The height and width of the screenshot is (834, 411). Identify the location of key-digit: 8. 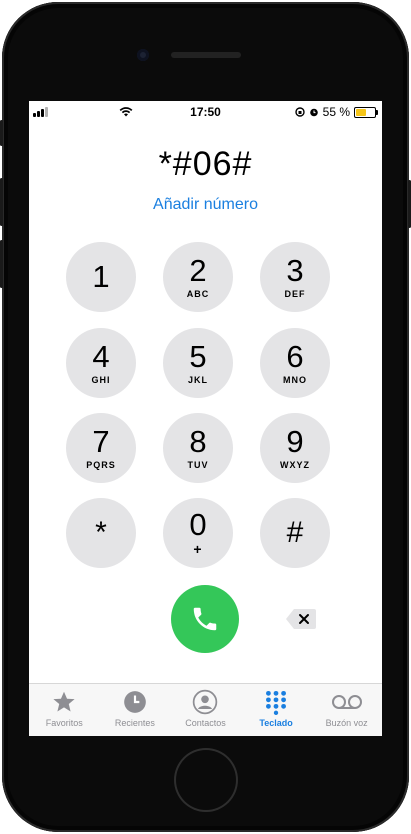
(198, 441).